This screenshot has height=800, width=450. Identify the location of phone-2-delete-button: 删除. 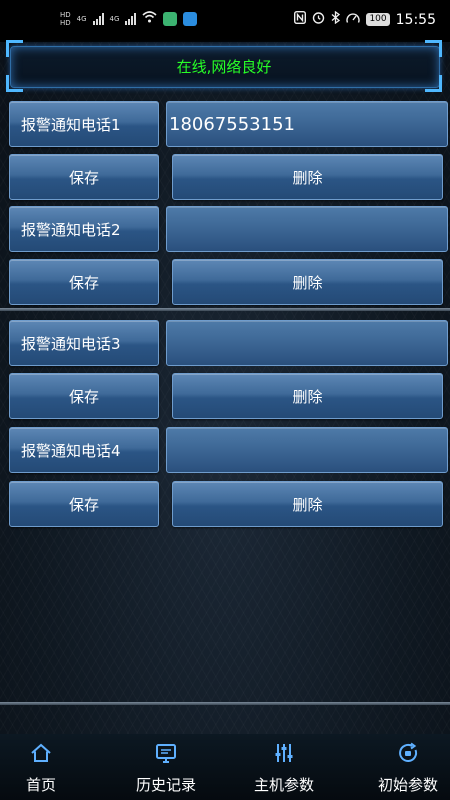
(307, 282).